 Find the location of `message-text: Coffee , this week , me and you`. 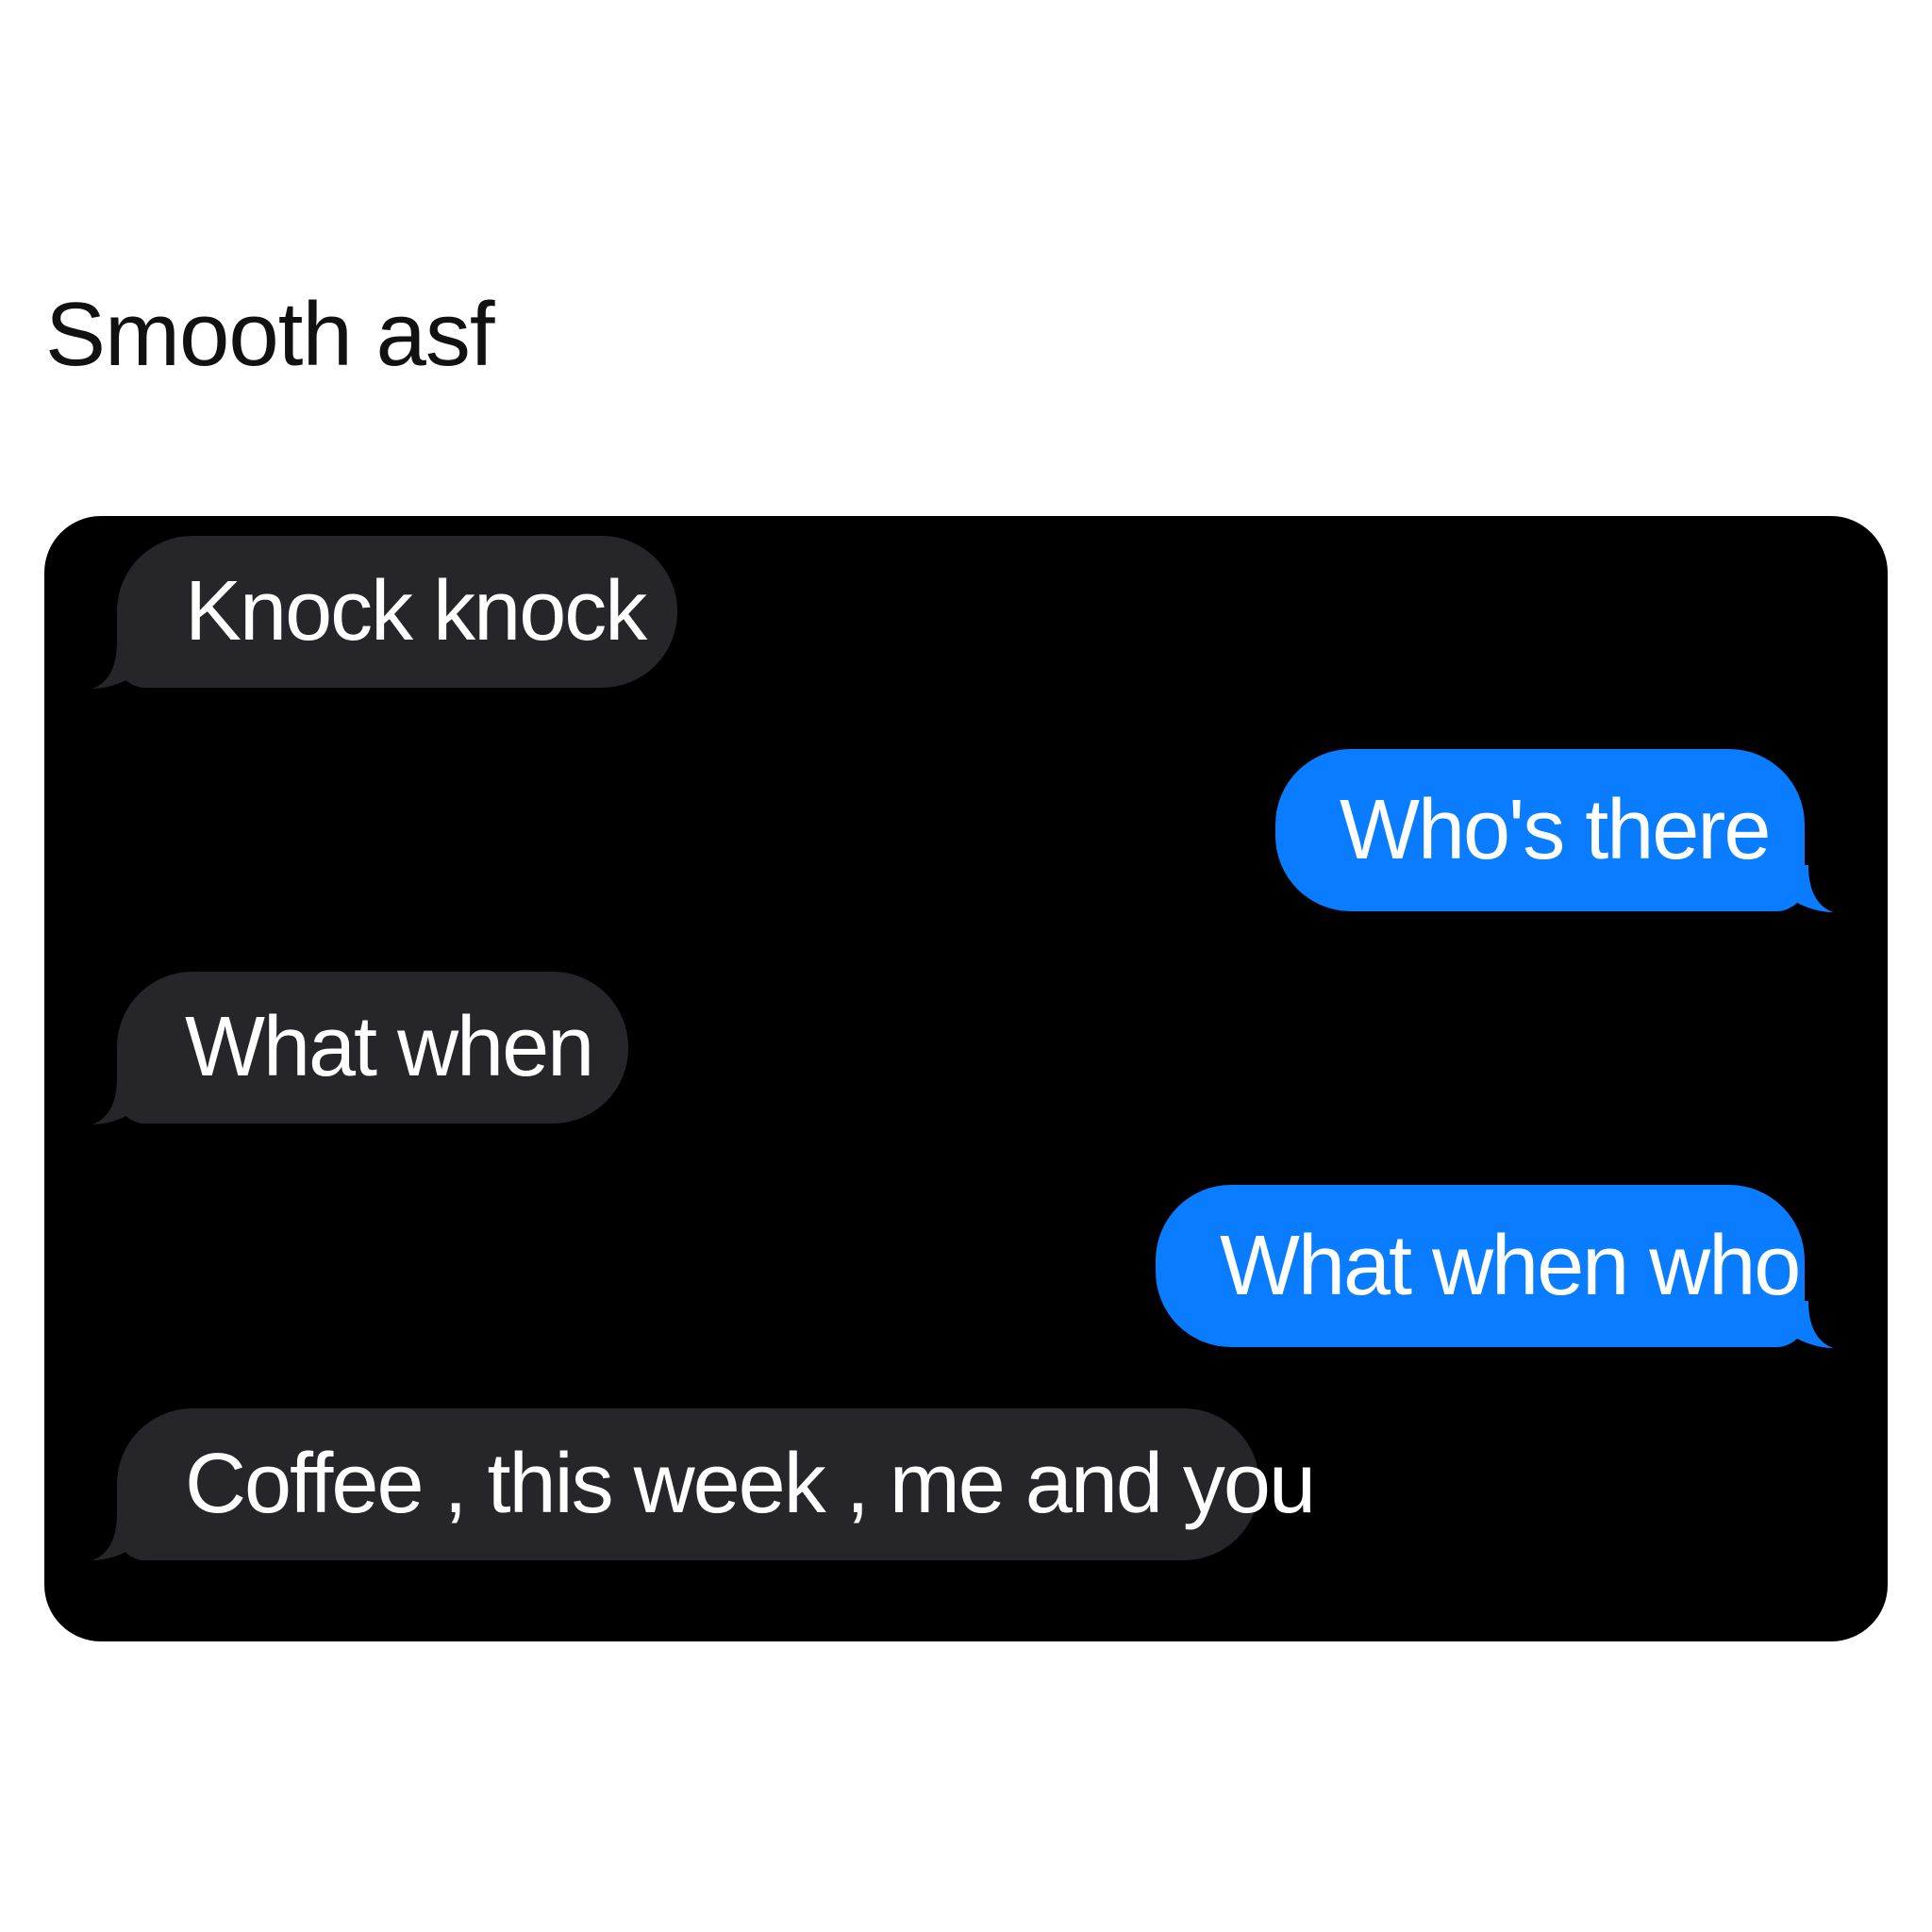

message-text: Coffee , this week , me and you is located at coordinates (751, 1484).